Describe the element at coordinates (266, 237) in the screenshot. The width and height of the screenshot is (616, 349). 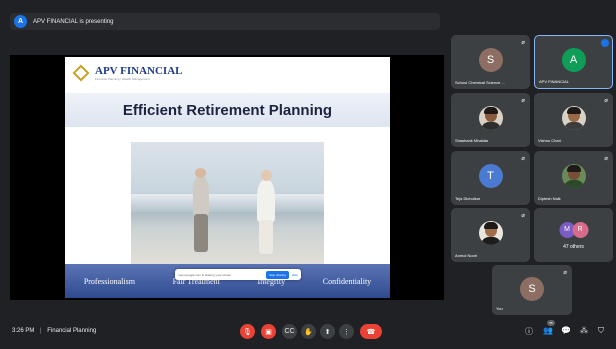
I see `woman-legs` at that location.